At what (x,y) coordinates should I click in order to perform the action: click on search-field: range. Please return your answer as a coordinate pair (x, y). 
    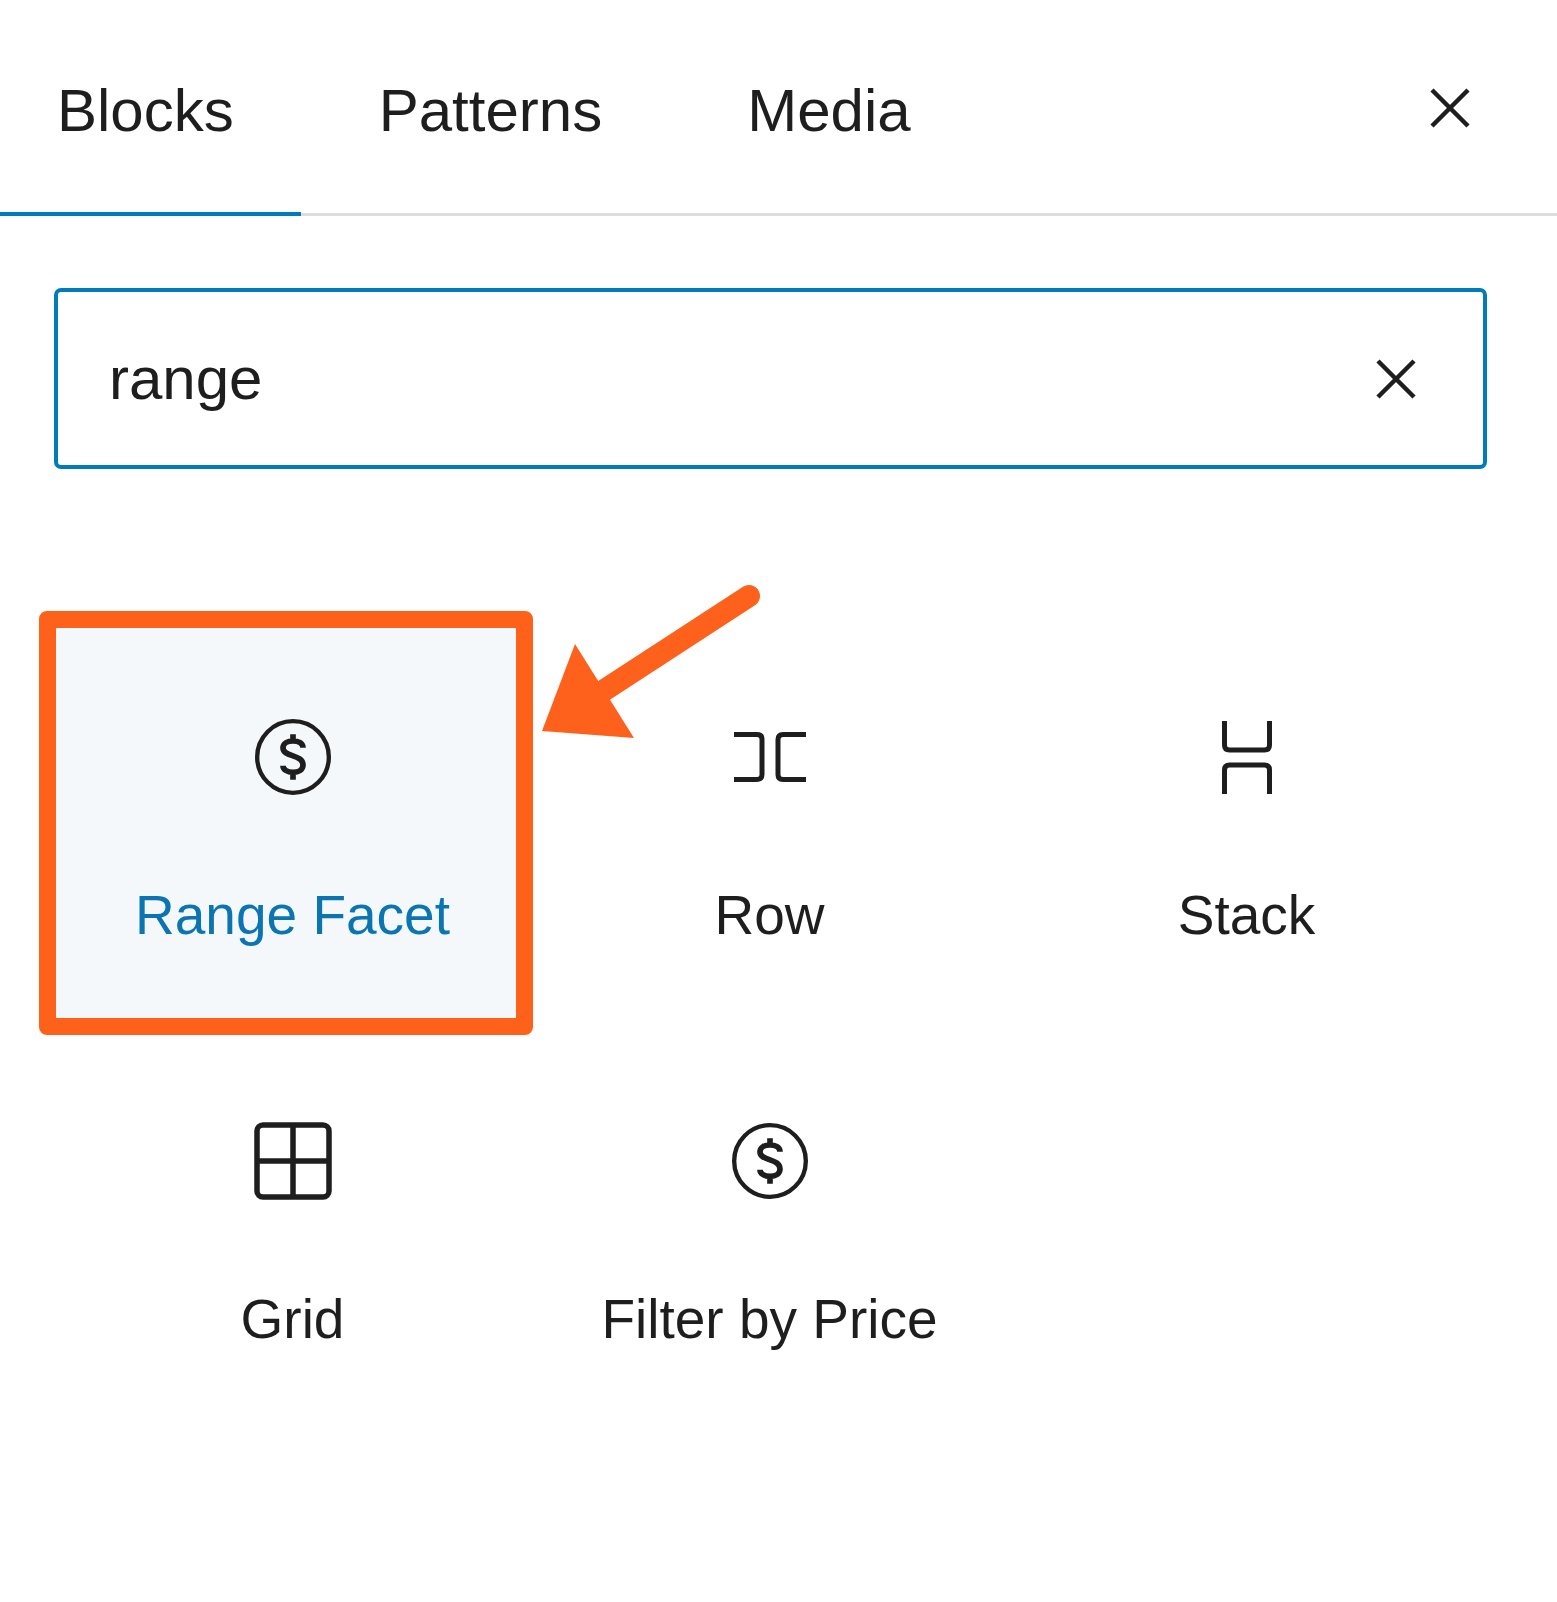
    Looking at the image, I should click on (770, 378).